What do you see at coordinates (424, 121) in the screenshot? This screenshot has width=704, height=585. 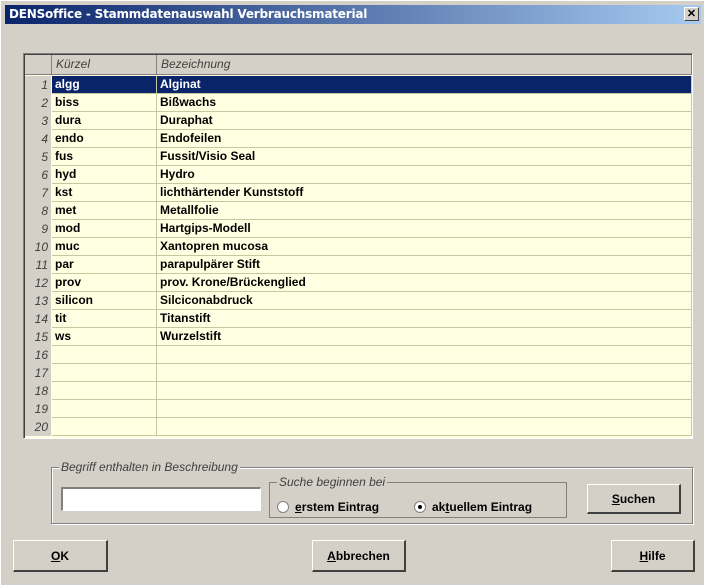 I see `cell-bezeichnung: Duraphat` at bounding box center [424, 121].